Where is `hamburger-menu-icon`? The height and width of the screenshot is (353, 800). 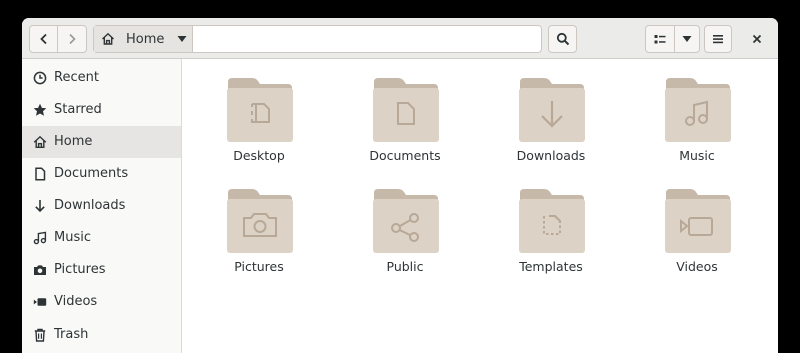
hamburger-menu-icon is located at coordinates (718, 39).